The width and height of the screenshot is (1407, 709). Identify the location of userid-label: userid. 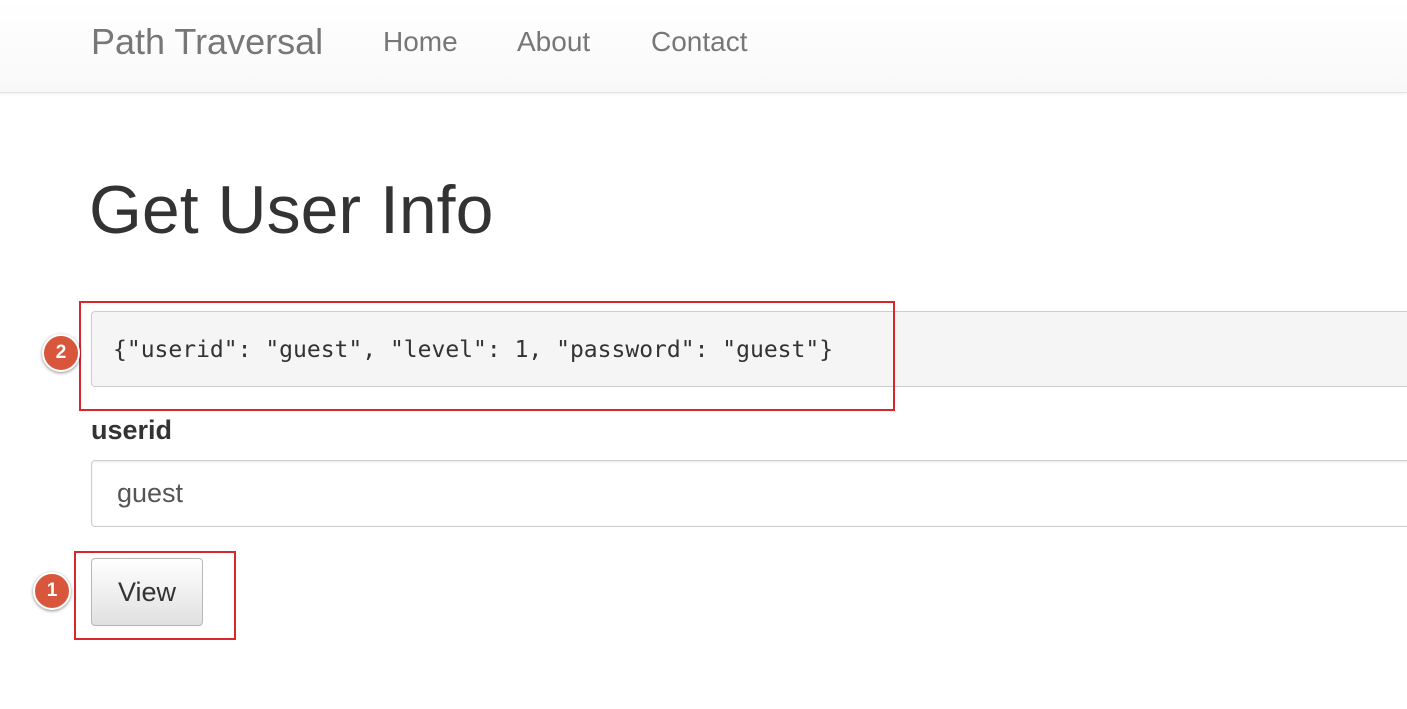
(132, 430).